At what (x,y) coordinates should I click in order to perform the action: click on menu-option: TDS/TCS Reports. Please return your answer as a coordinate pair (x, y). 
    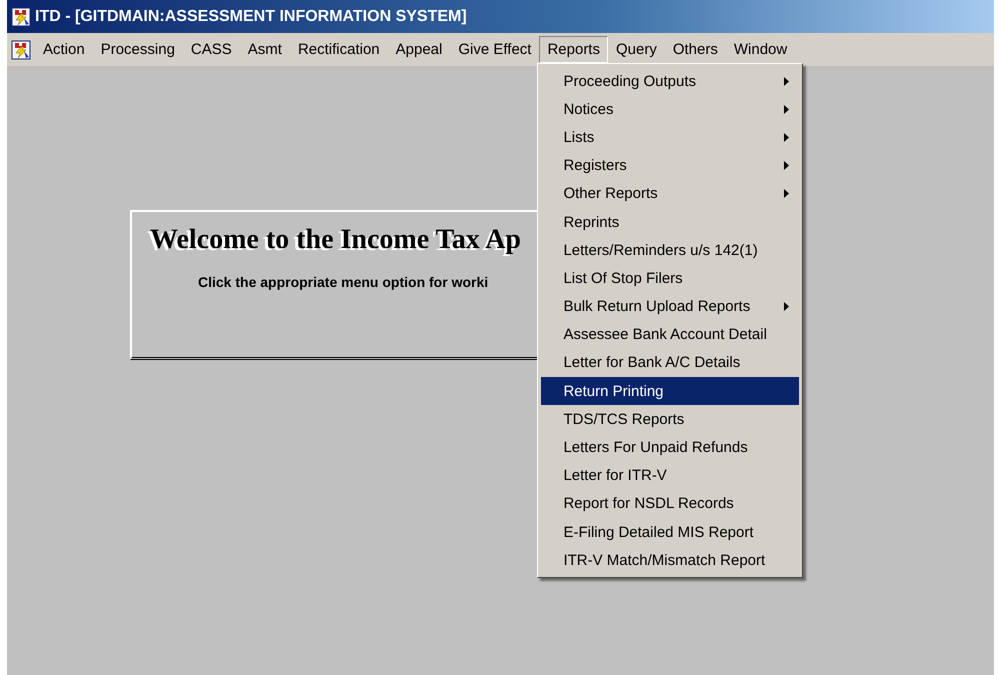
    Looking at the image, I should click on (670, 419).